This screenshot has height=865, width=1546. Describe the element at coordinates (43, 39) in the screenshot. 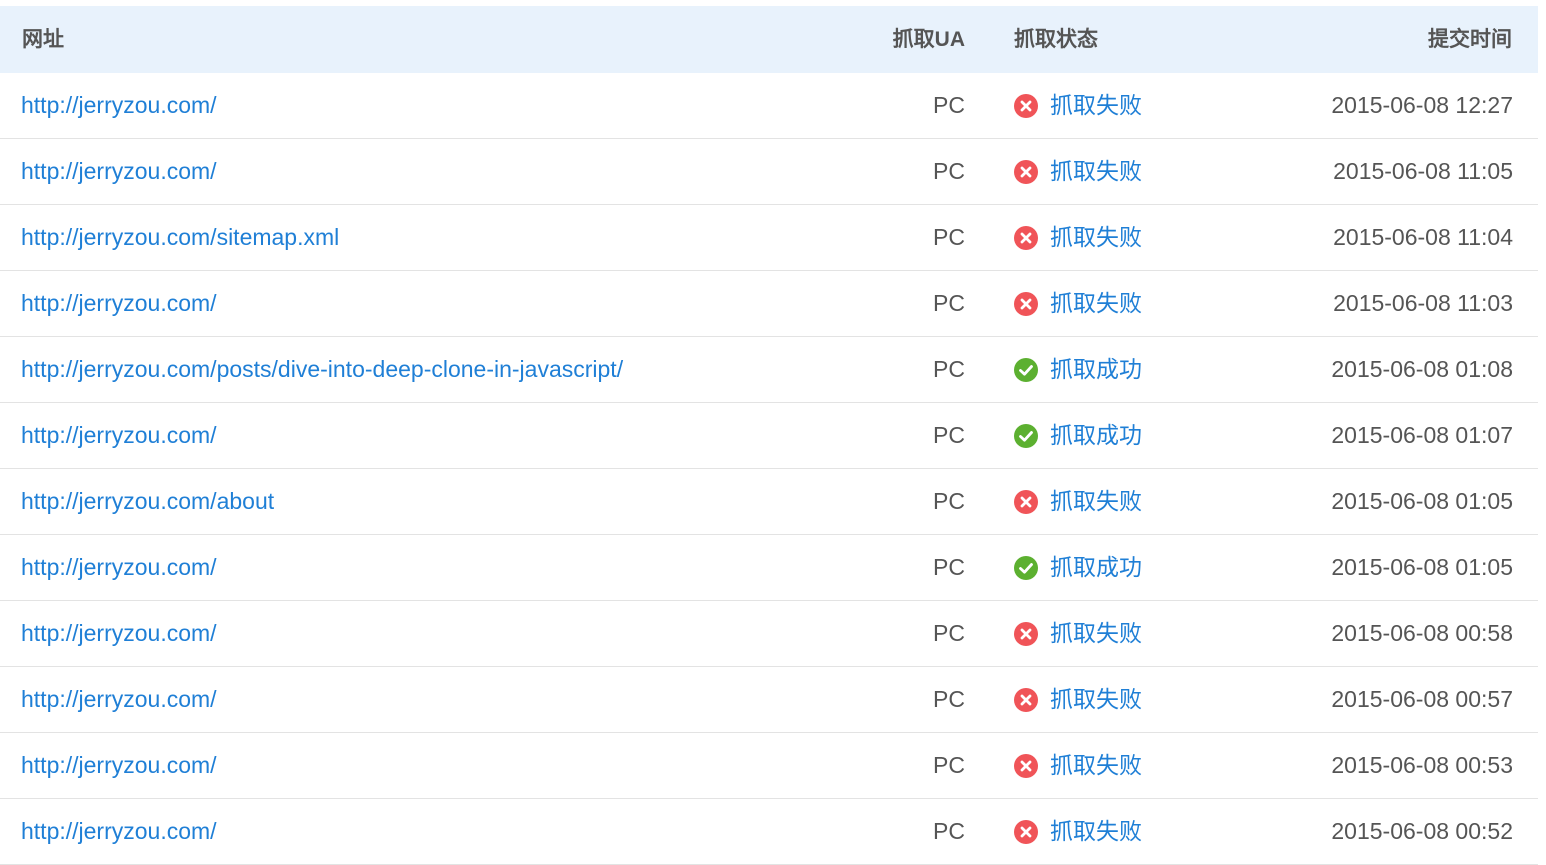

I see `column-header-url: 网址` at that location.